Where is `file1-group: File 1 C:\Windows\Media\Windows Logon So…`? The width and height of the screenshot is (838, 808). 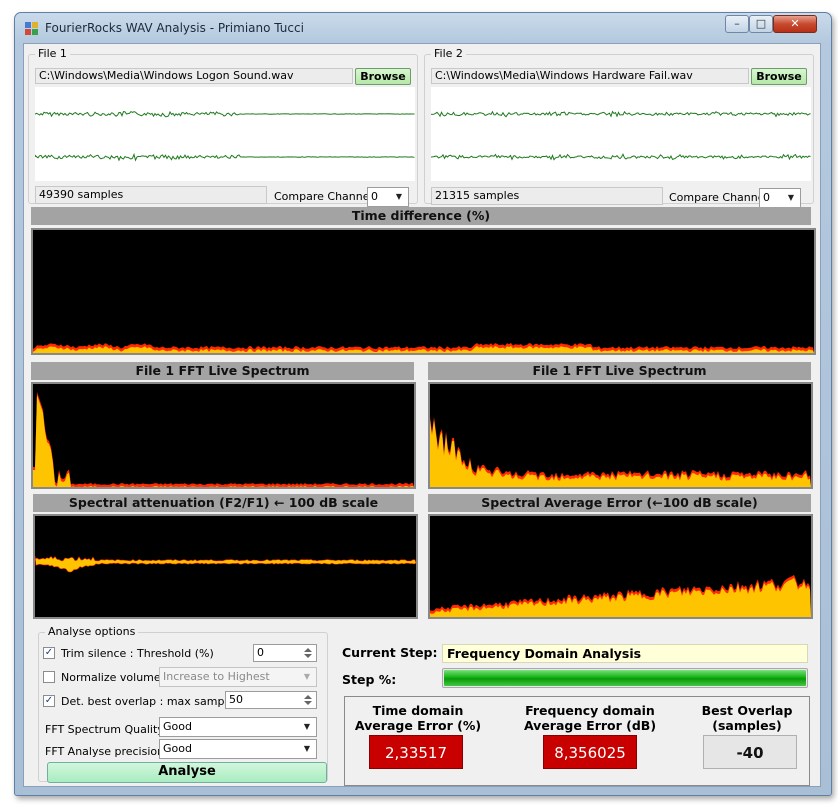 file1-group: File 1 C:\Windows\Media\Windows Logon So… is located at coordinates (223, 127).